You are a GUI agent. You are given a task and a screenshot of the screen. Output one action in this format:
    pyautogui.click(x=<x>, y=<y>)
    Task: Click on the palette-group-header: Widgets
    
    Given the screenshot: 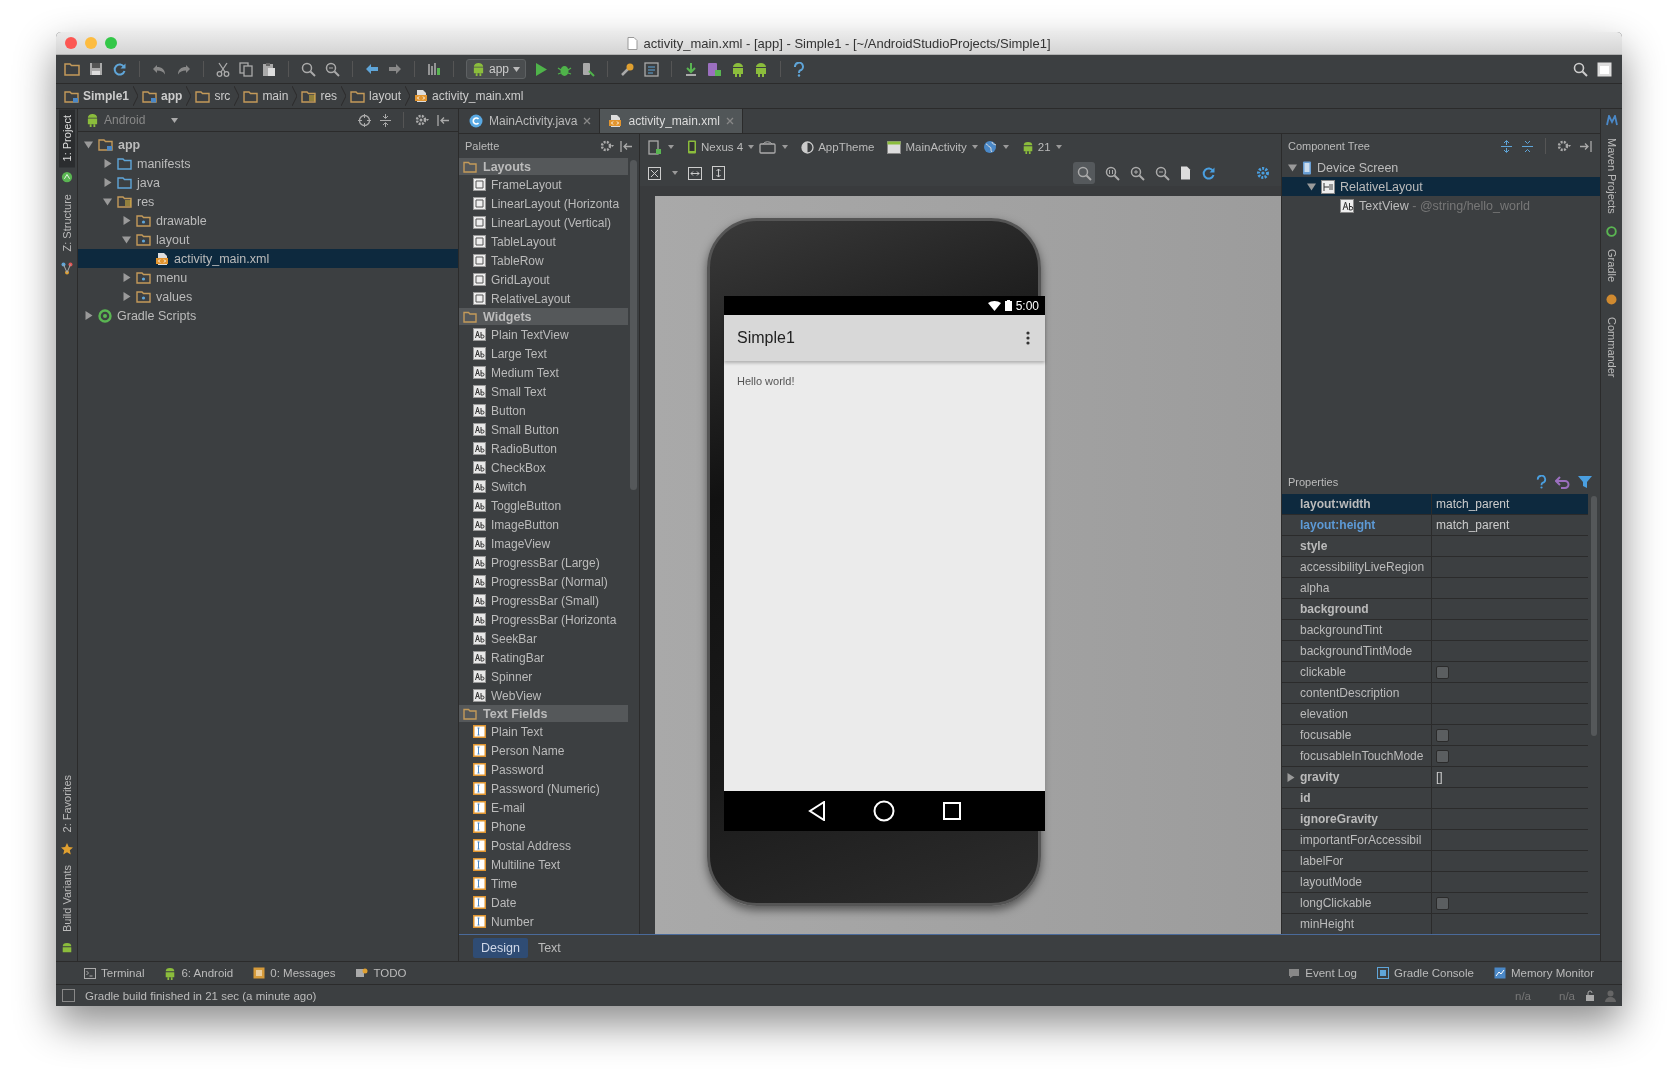 What is the action you would take?
    pyautogui.click(x=543, y=316)
    